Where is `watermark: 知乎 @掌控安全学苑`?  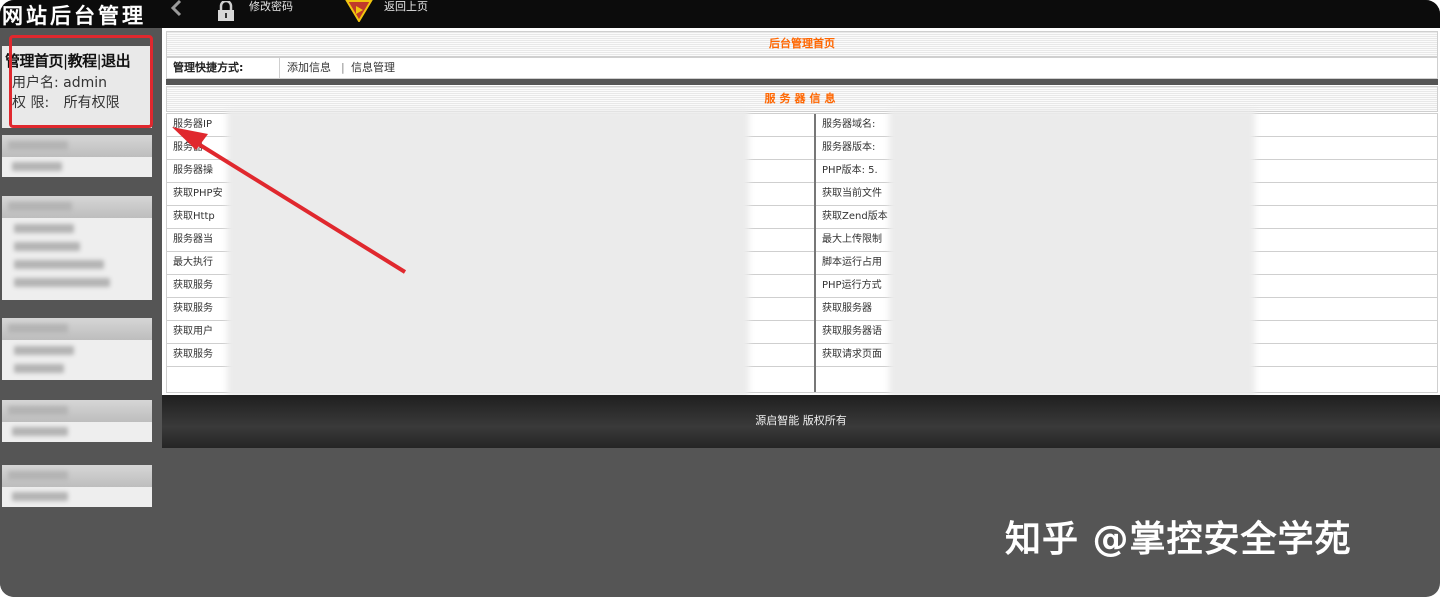 watermark: 知乎 @掌控安全学苑 is located at coordinates (1178, 539).